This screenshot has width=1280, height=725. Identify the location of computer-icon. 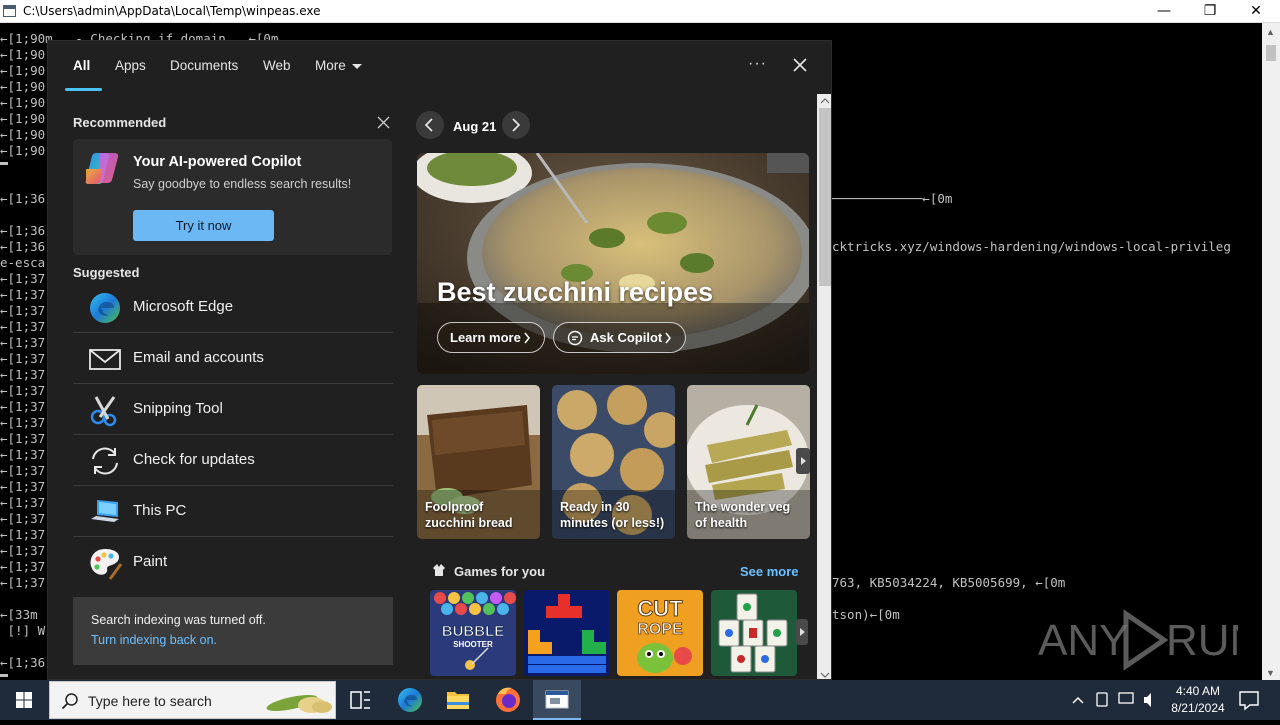
(105, 511).